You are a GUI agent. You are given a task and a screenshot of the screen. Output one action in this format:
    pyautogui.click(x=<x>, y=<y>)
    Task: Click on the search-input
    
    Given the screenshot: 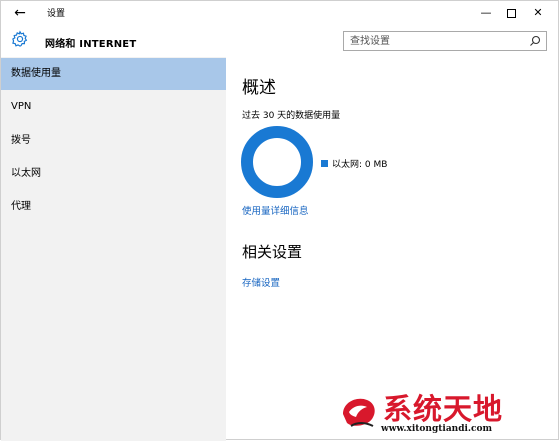 What is the action you would take?
    pyautogui.click(x=435, y=41)
    